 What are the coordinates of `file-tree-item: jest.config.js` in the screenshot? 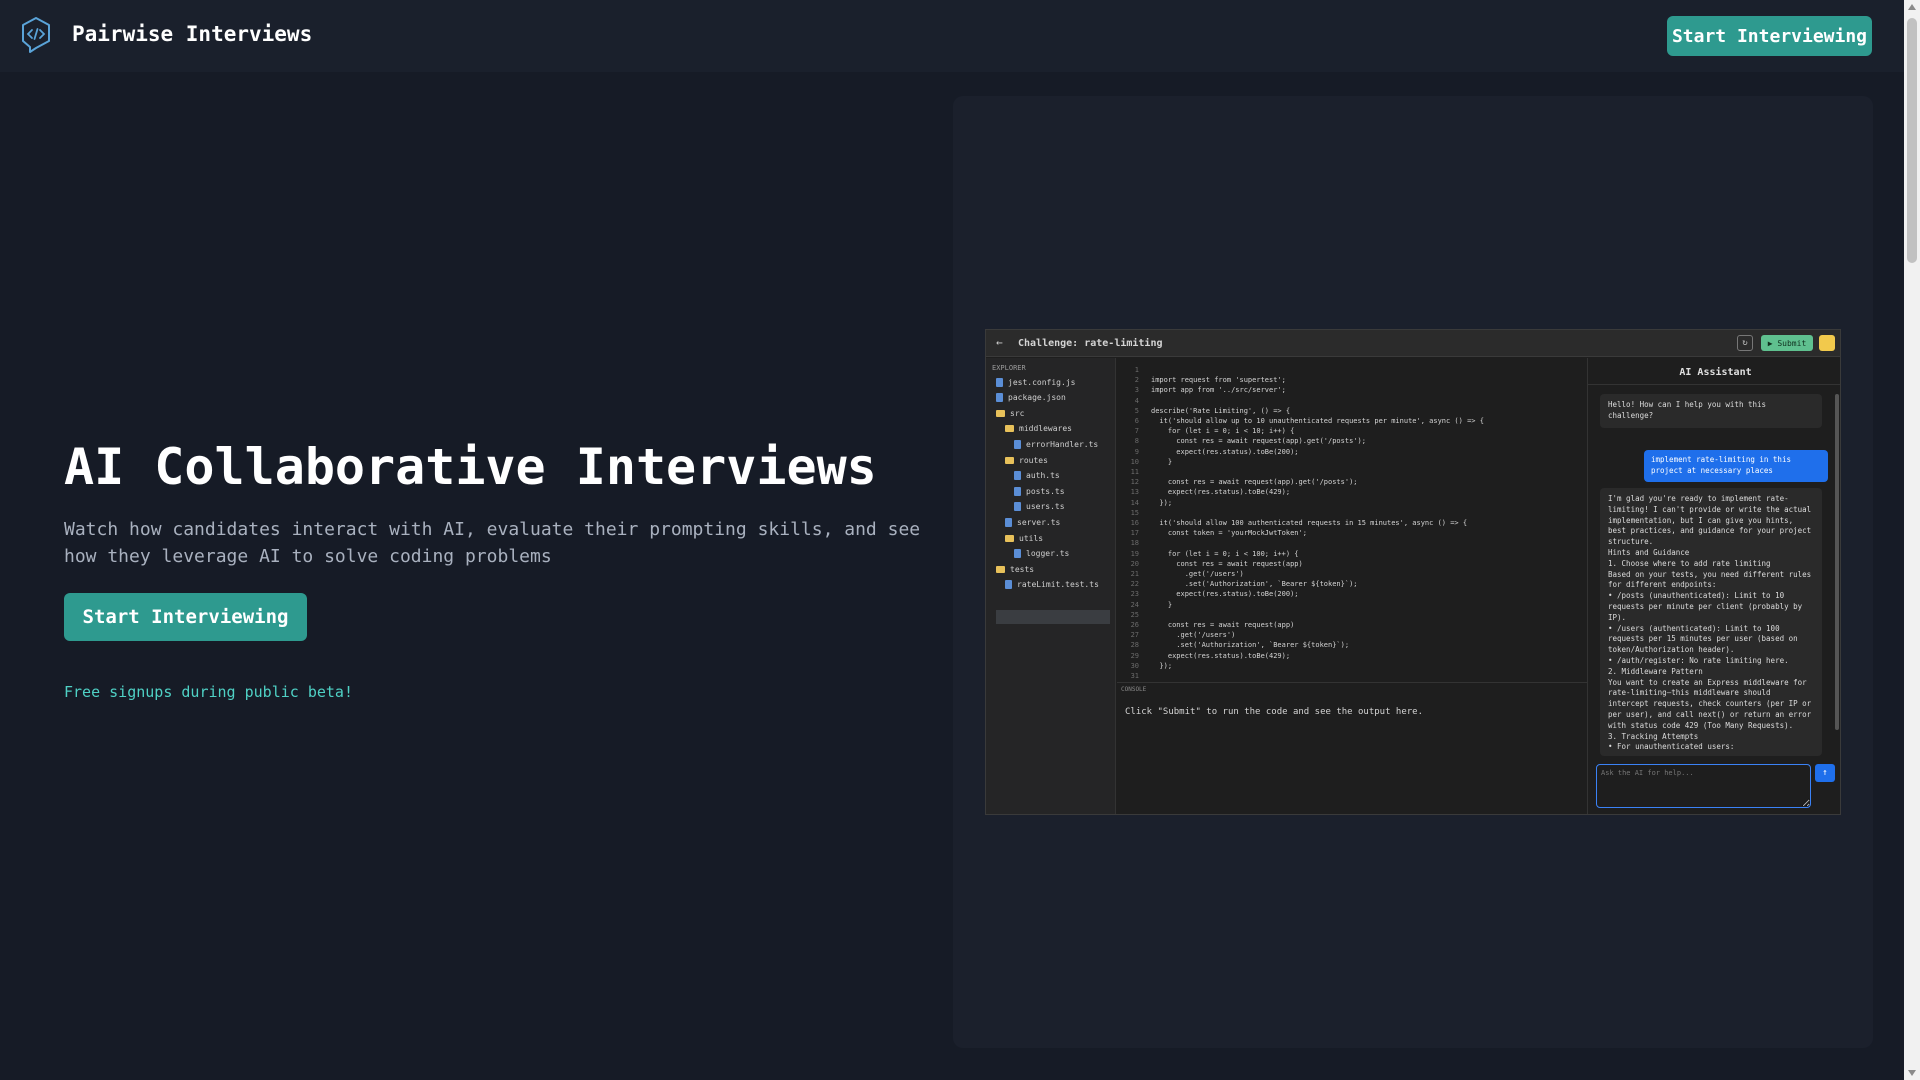 It's located at (1035, 382).